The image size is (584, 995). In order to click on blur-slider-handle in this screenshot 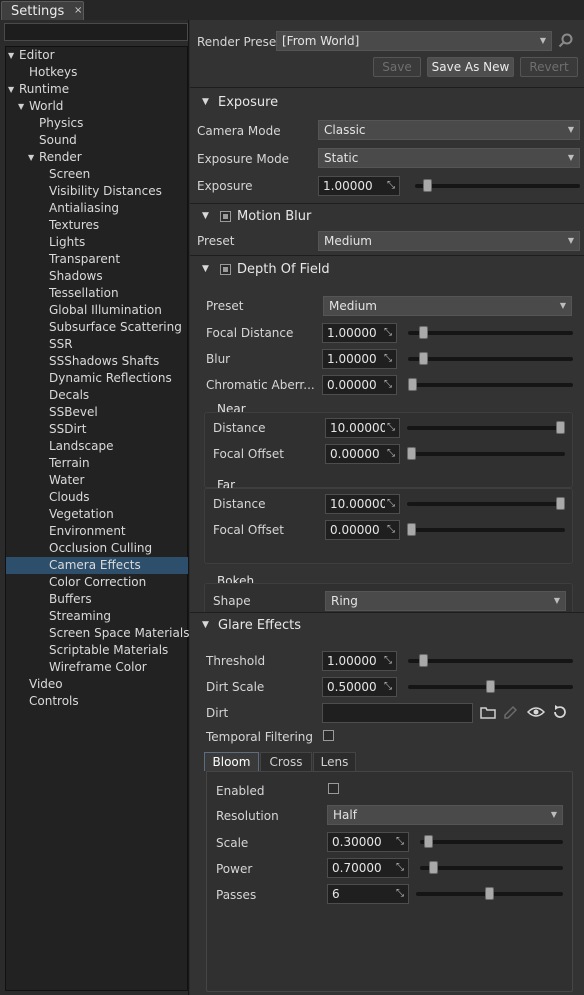, I will do `click(423, 358)`.